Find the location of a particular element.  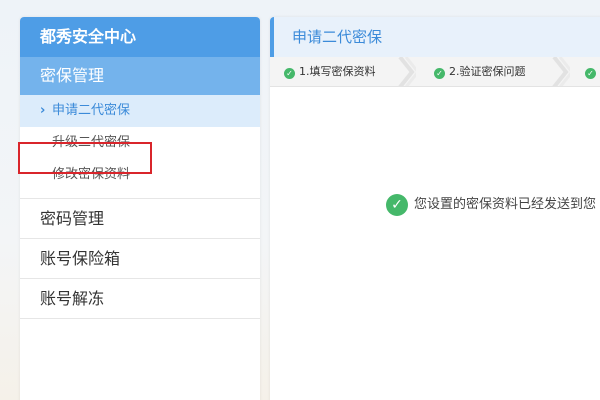

step-1: ✓ 1.填写密保资料 is located at coordinates (330, 71).